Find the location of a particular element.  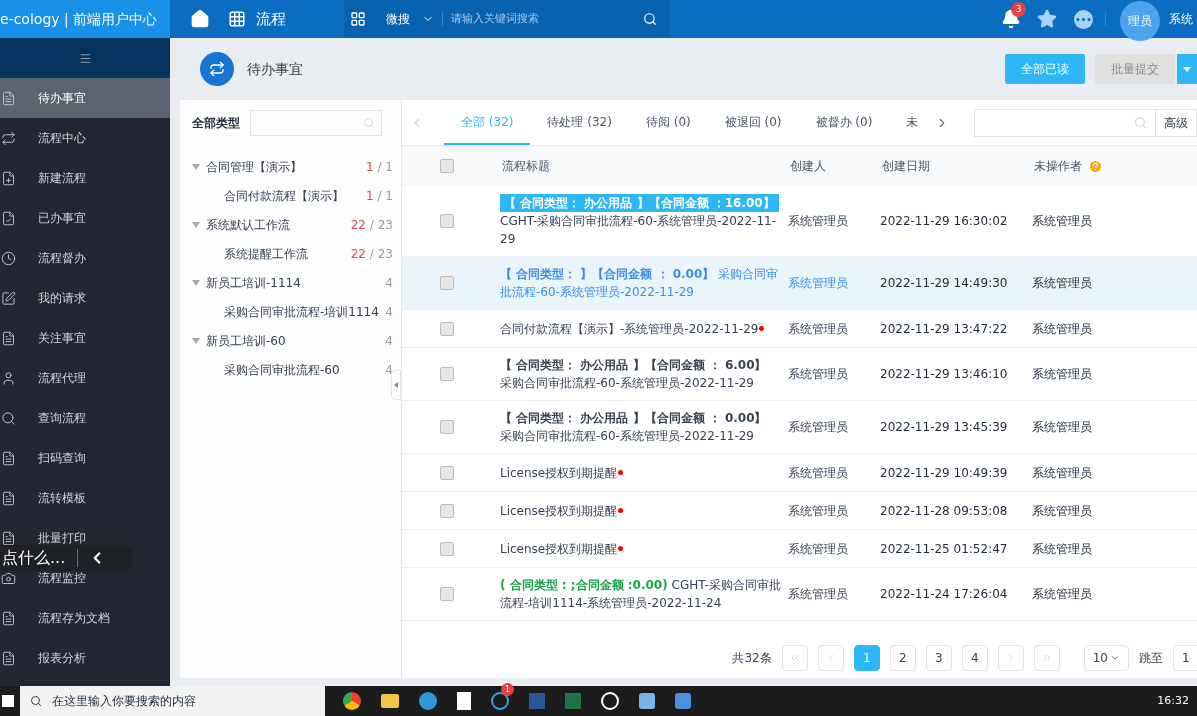

taskbar-search-field: 在这里输入你要搜索的内容 is located at coordinates (172, 701).